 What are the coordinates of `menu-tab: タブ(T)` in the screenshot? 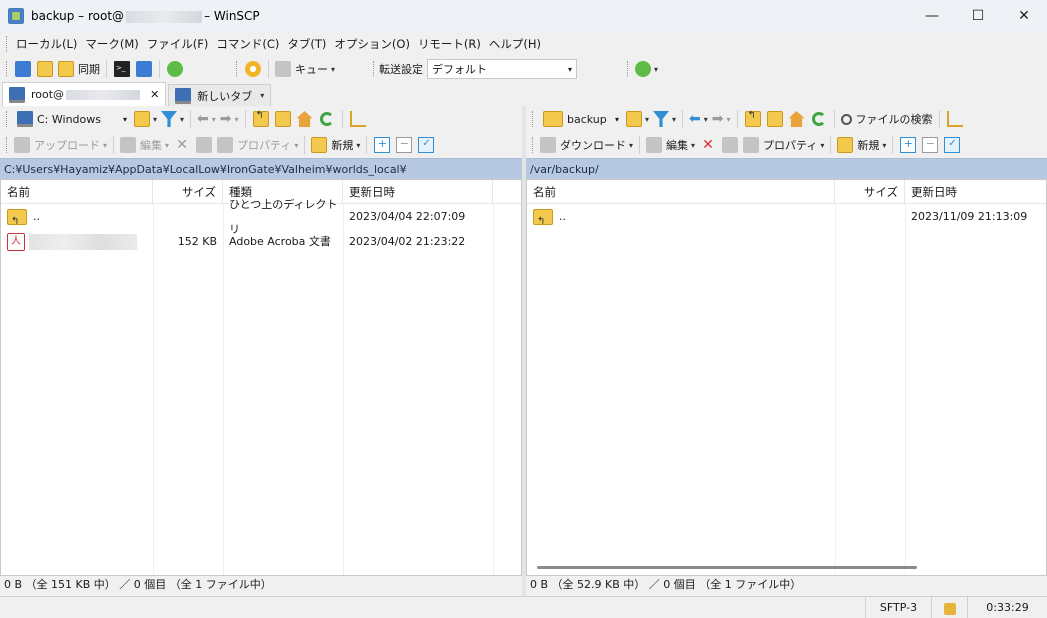 It's located at (306, 44).